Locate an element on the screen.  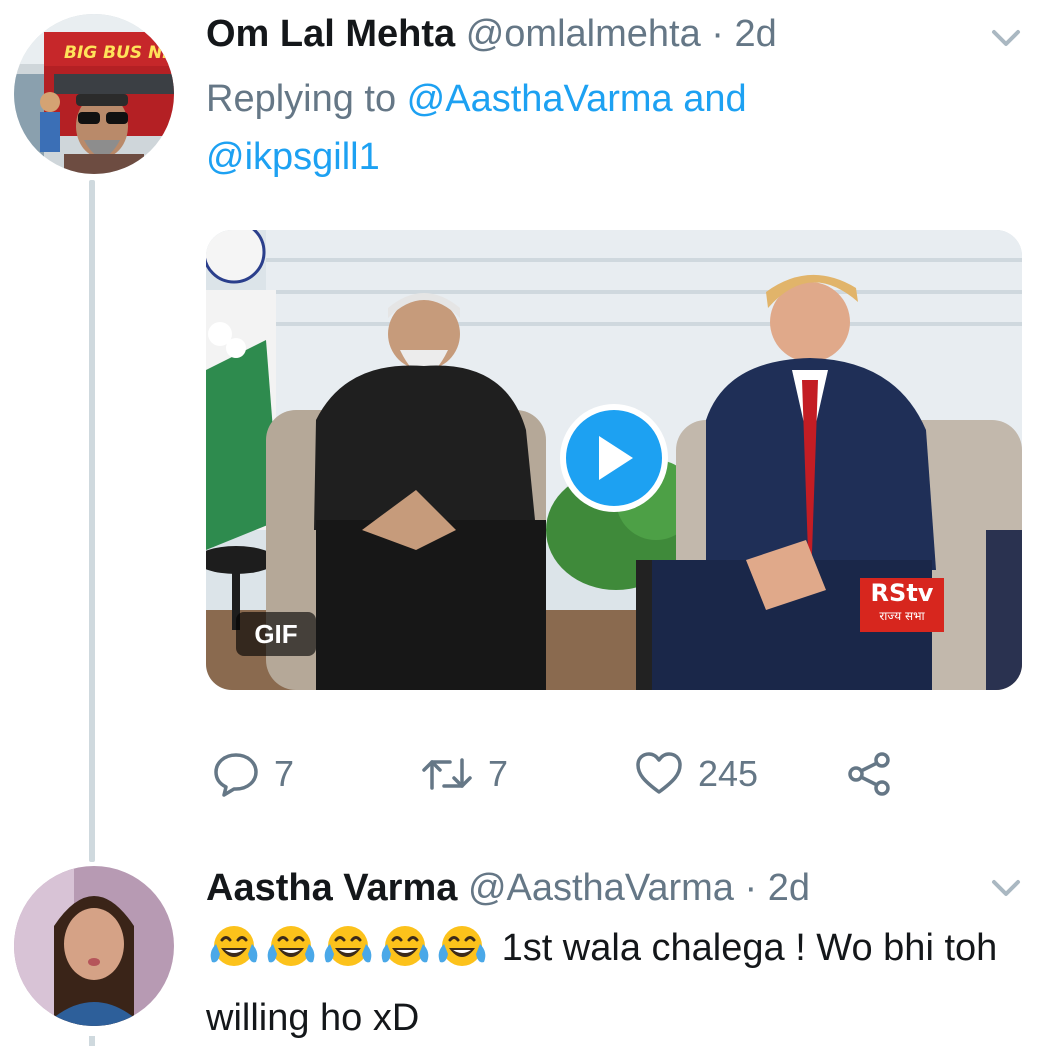
speech-bubble-icon is located at coordinates (236, 775).